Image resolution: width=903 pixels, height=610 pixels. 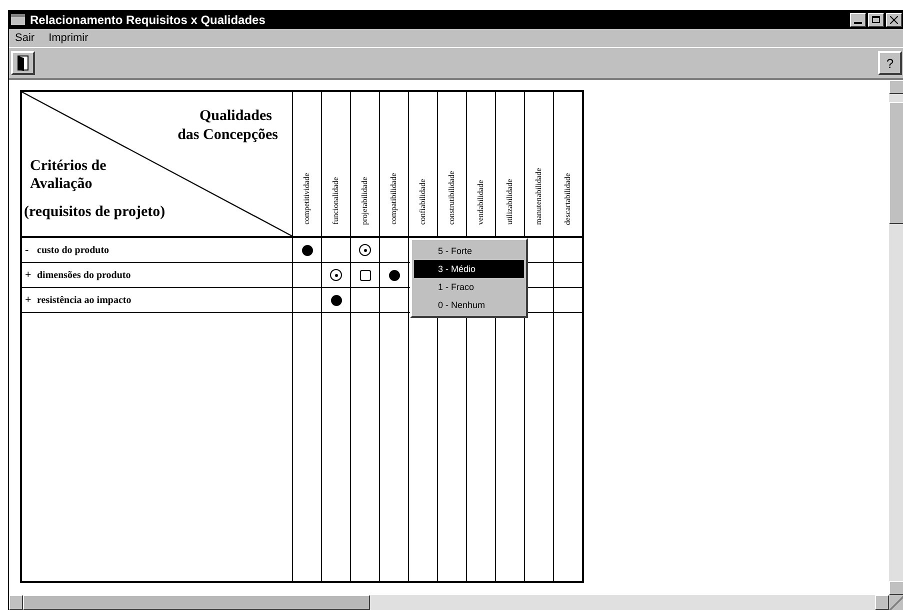 What do you see at coordinates (306, 199) in the screenshot?
I see `column-header: competitividade` at bounding box center [306, 199].